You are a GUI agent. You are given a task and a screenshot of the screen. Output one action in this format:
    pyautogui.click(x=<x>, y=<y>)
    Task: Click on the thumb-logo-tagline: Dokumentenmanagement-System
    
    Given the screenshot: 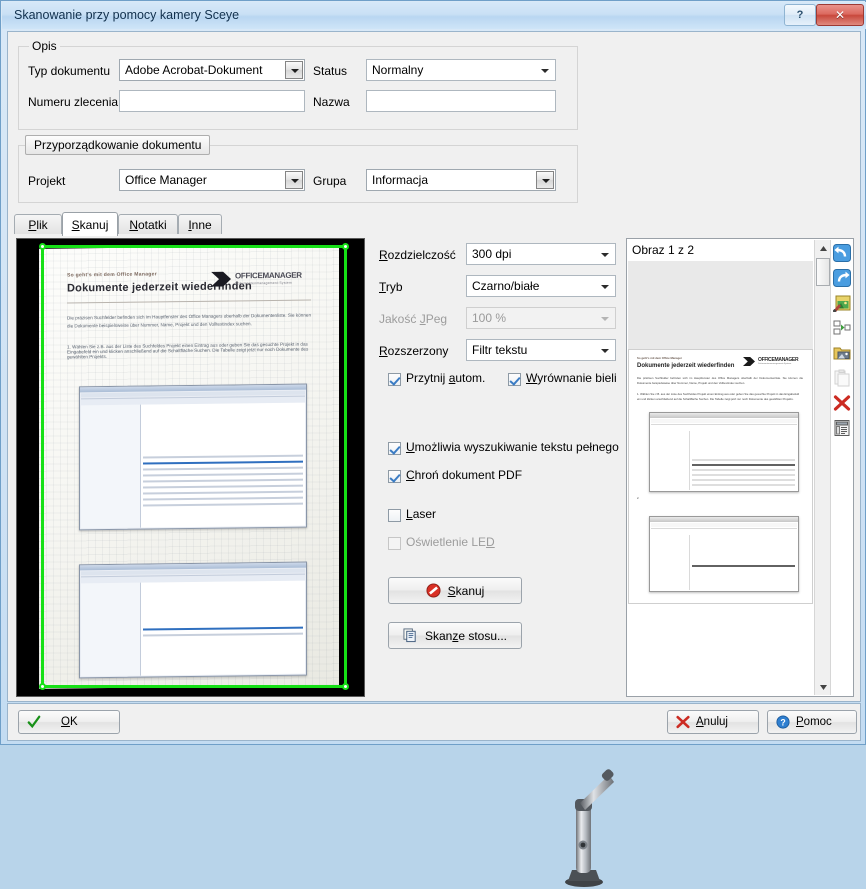 What is the action you would take?
    pyautogui.click(x=775, y=364)
    